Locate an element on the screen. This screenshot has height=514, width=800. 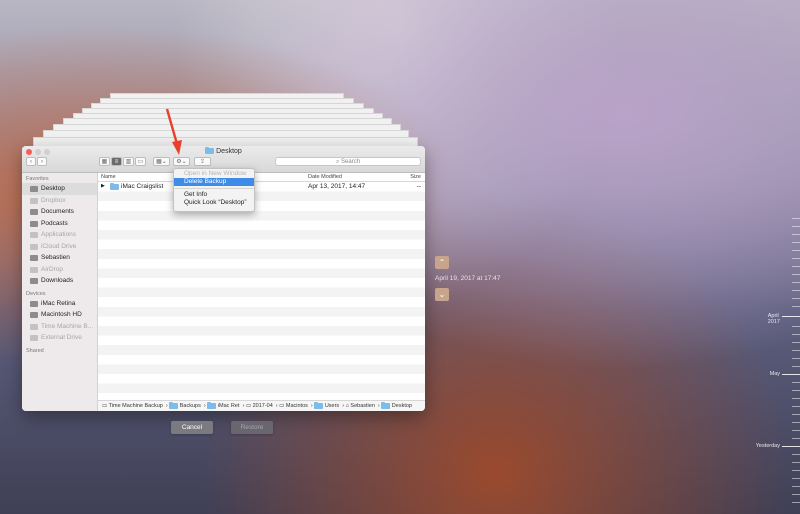
restore-button: Restore is located at coordinates (252, 427).